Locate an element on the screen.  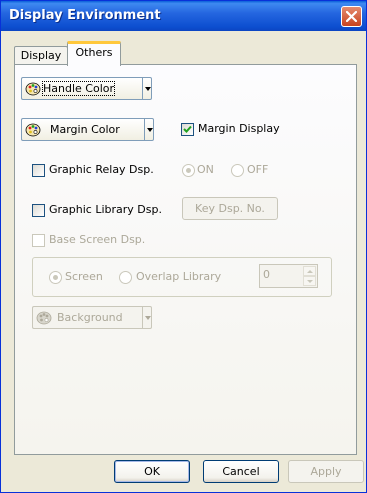
handle-color-main: Handle Color is located at coordinates (81, 88).